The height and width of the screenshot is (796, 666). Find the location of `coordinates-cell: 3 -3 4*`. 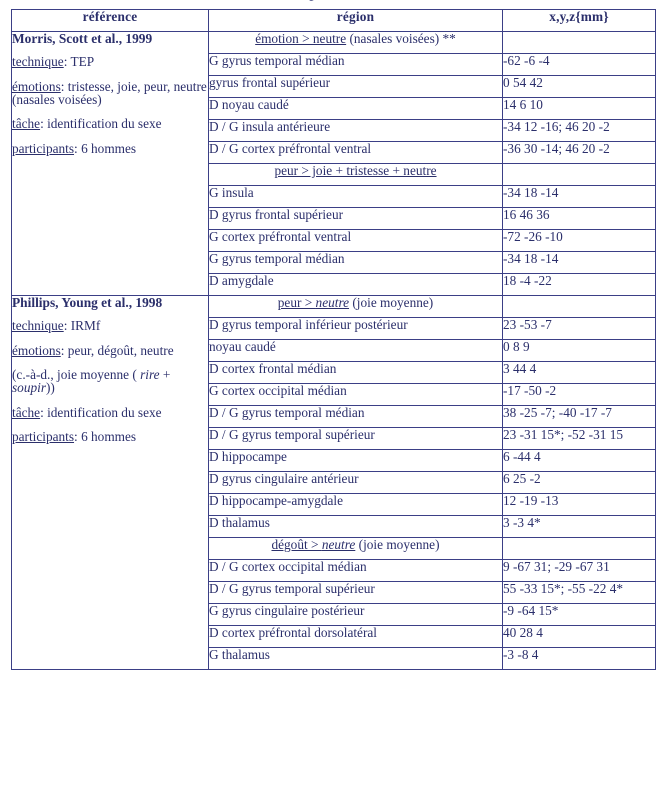

coordinates-cell: 3 -3 4* is located at coordinates (579, 526).